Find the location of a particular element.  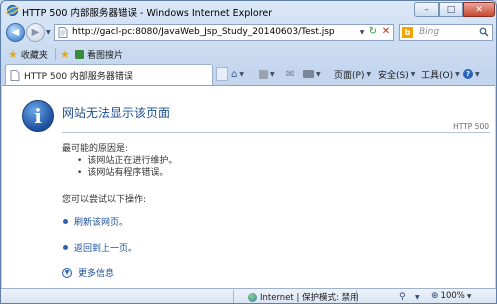

feeds-button: ▼ is located at coordinates (267, 74).